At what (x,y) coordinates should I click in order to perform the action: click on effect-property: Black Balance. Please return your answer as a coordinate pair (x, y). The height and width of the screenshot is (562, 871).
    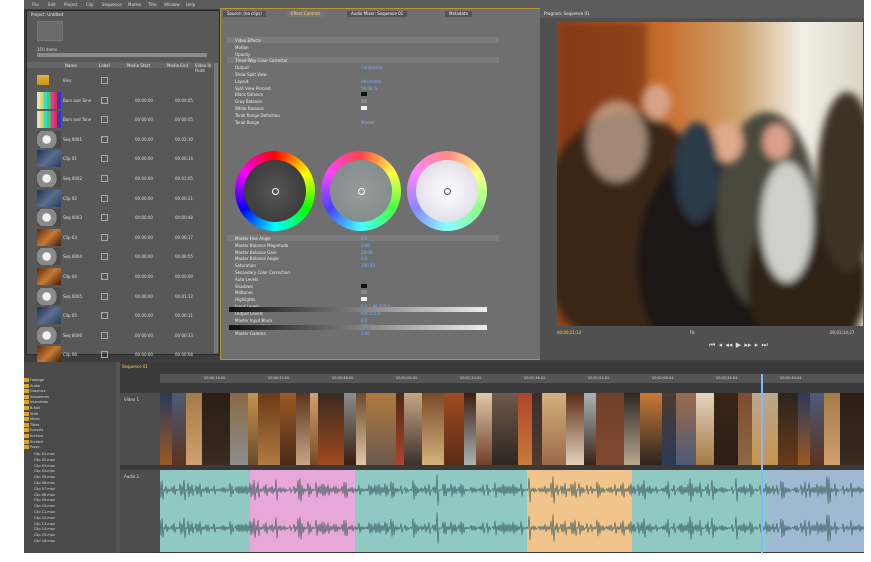
    Looking at the image, I should click on (363, 94).